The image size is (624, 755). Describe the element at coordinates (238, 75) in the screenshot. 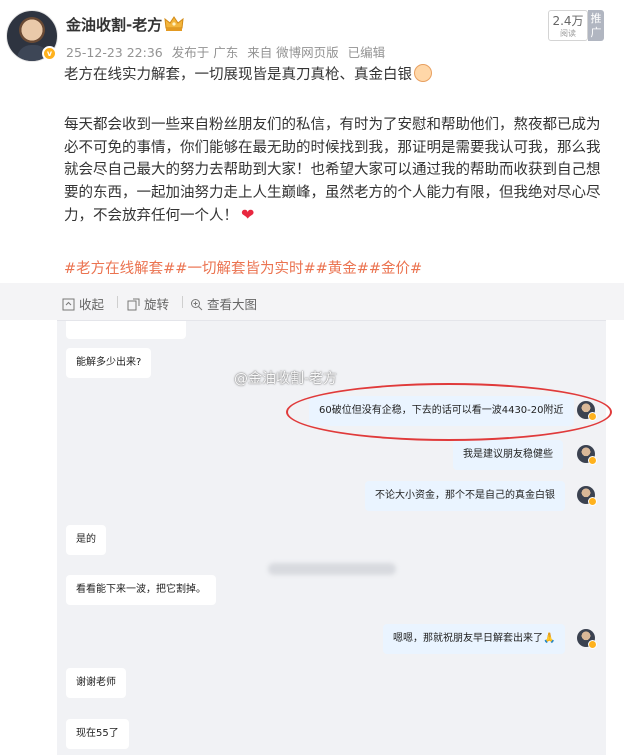

I see `post-line1: 老方在线实力解套，一切展现皆是真刀真枪、真金白银` at that location.